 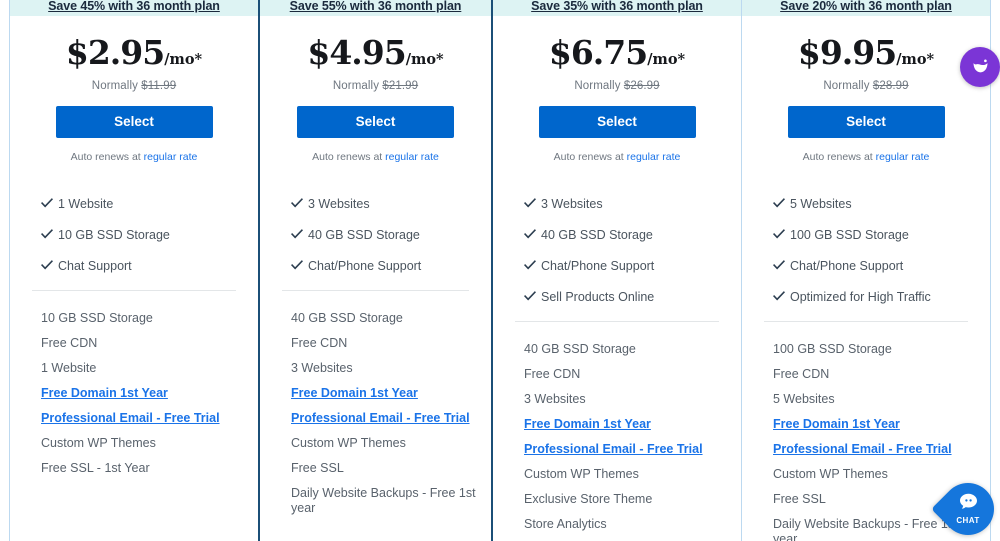 I want to click on plan-normal-price: Normally $28.99, so click(x=866, y=86).